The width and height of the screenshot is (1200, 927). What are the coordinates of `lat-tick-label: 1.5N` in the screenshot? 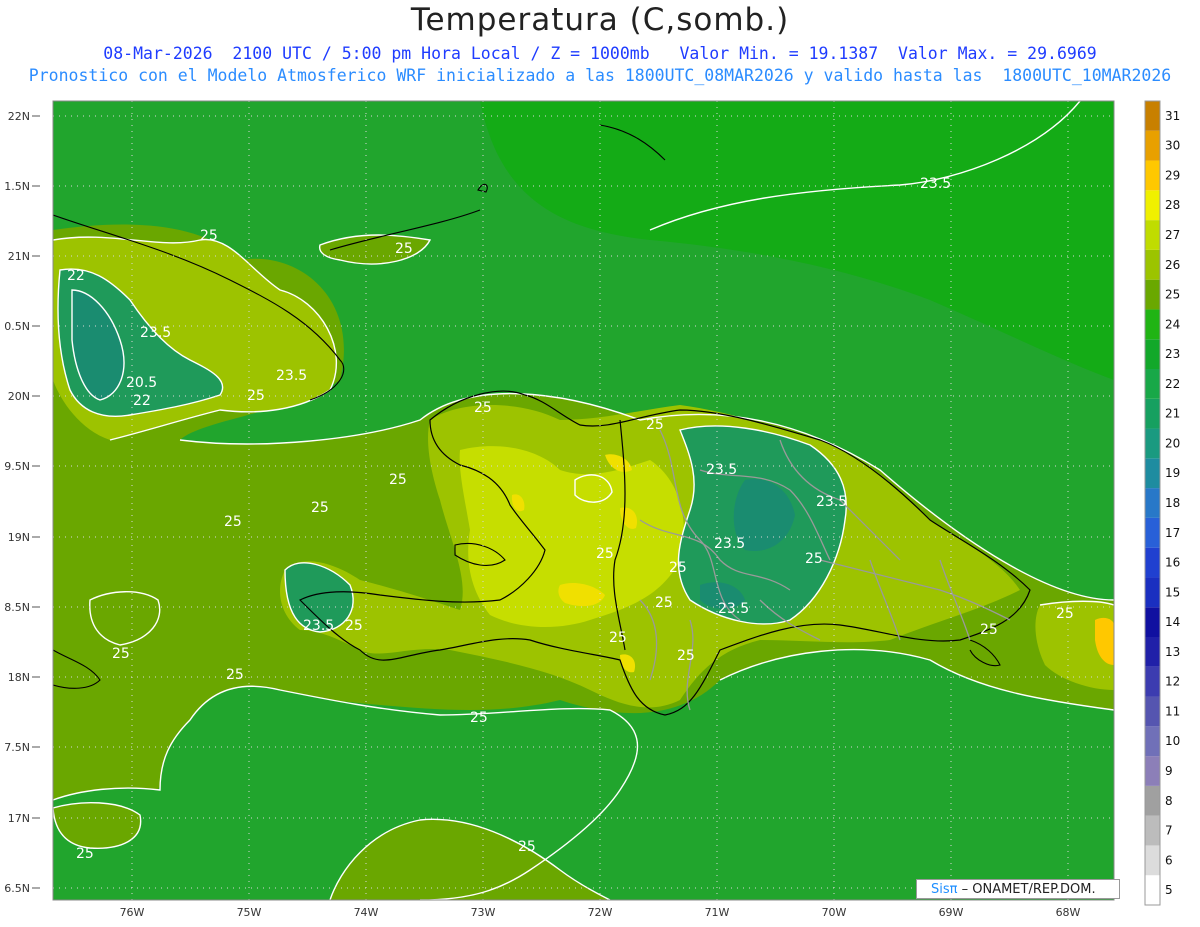 It's located at (17, 186).